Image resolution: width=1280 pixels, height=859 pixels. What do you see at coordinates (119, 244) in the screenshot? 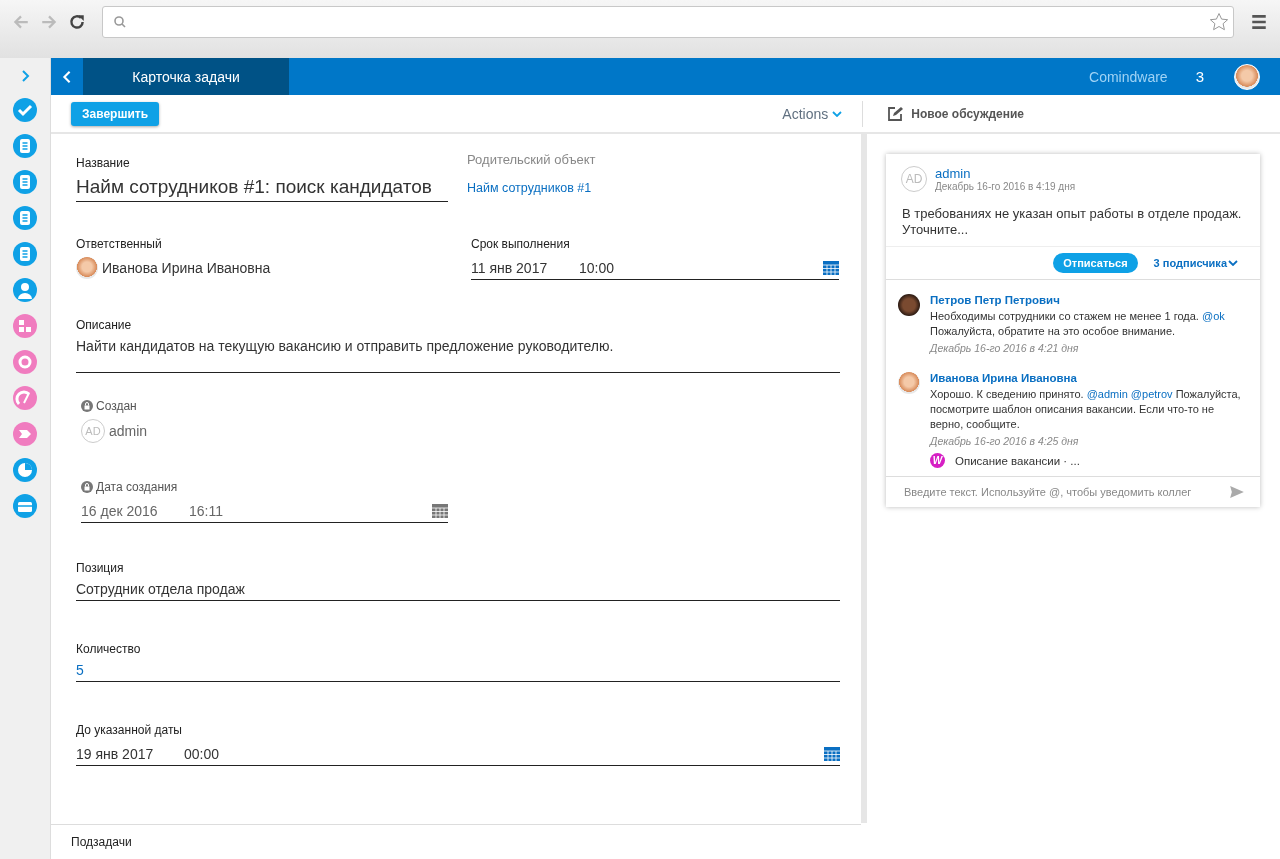
I see `field-label: Ответственный` at bounding box center [119, 244].